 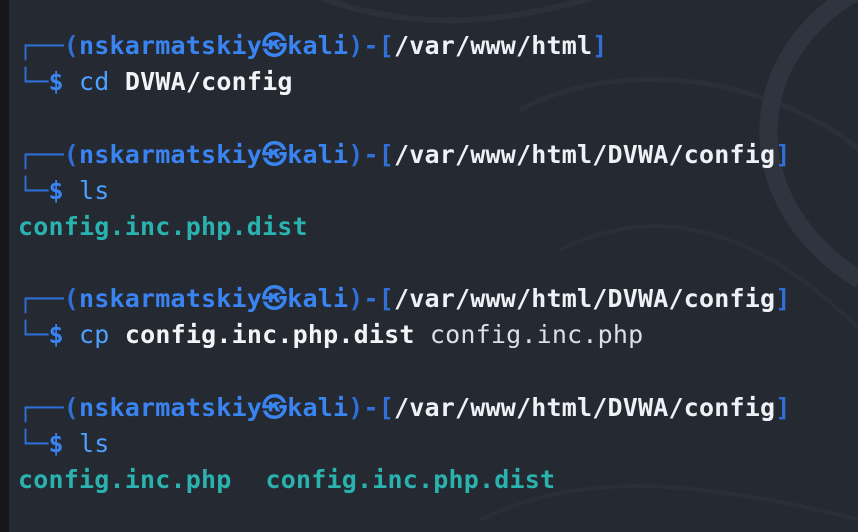 I want to click on prompt-line: ┌──(nskarmatskiy㉿kali)-[/var/www/html], so click(x=313, y=46).